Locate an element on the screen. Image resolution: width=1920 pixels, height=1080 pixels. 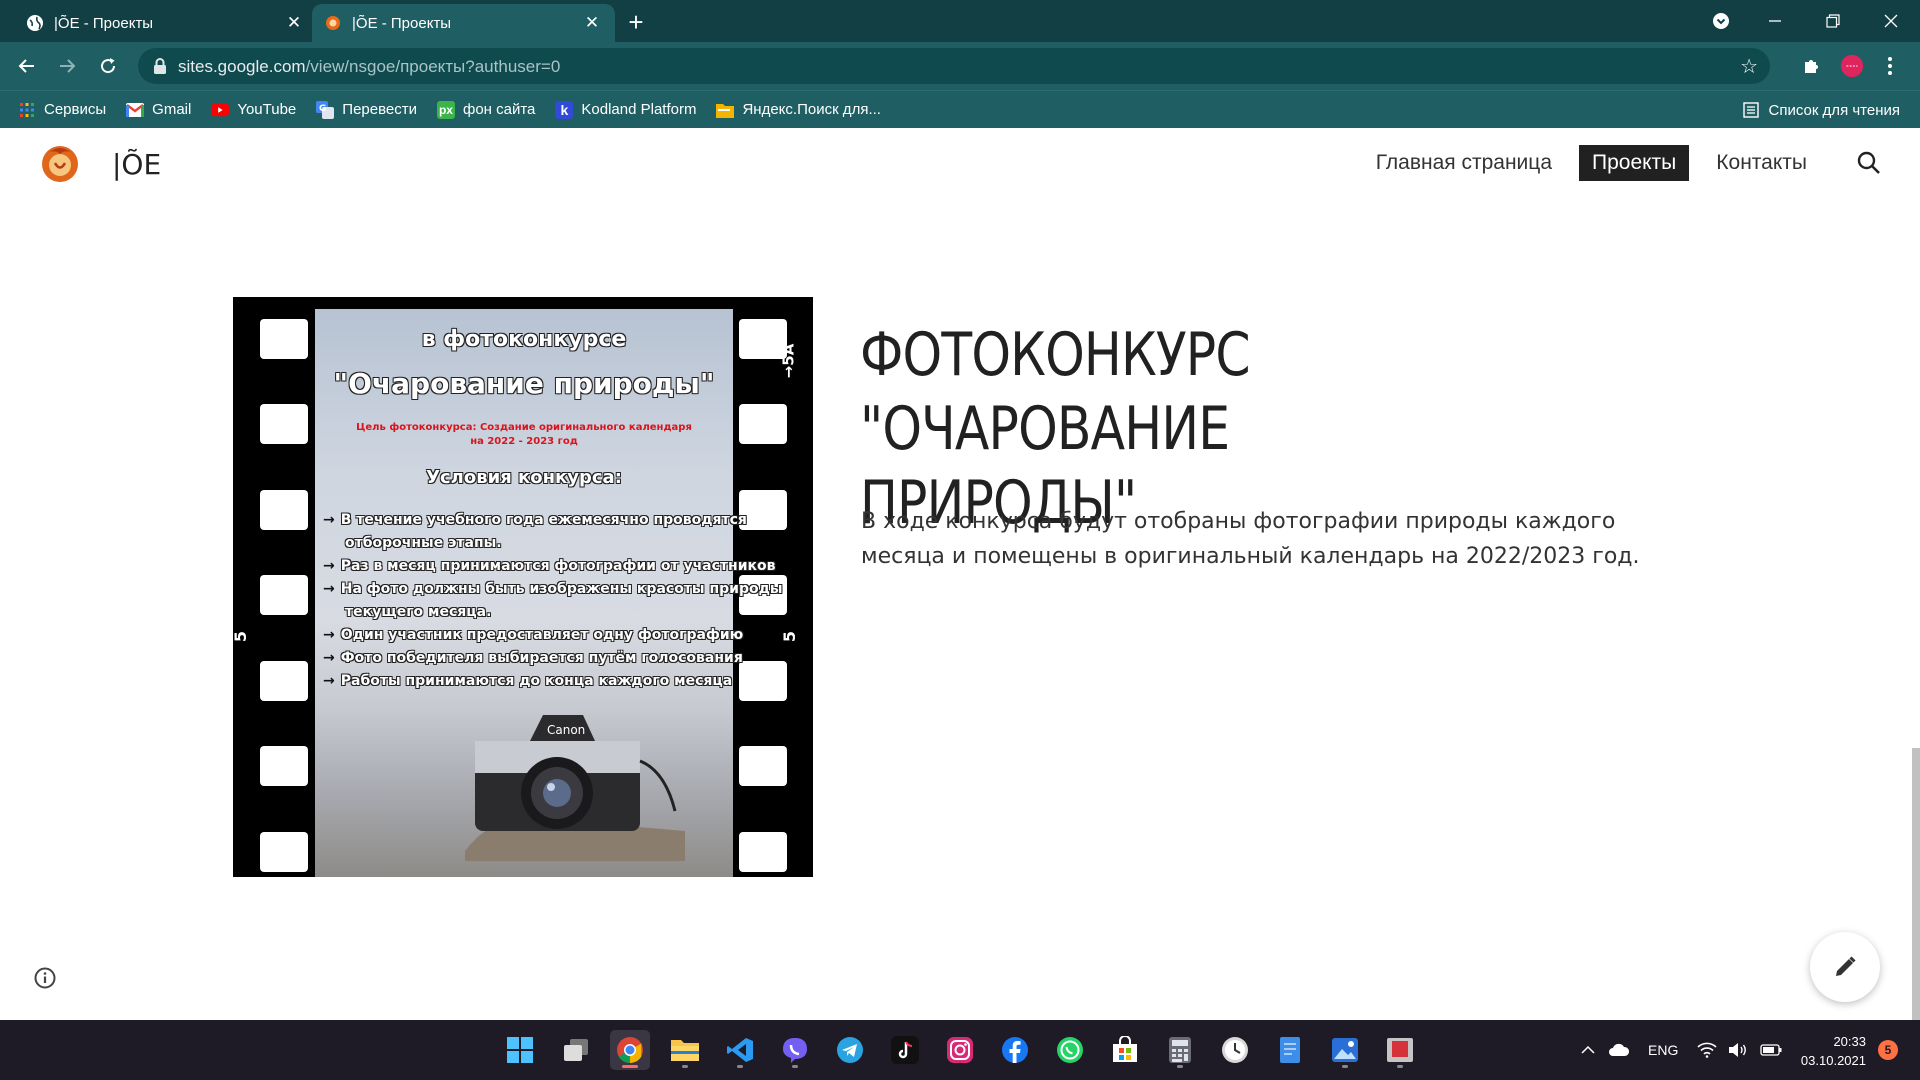
file-explorer-icon is located at coordinates (685, 1050).